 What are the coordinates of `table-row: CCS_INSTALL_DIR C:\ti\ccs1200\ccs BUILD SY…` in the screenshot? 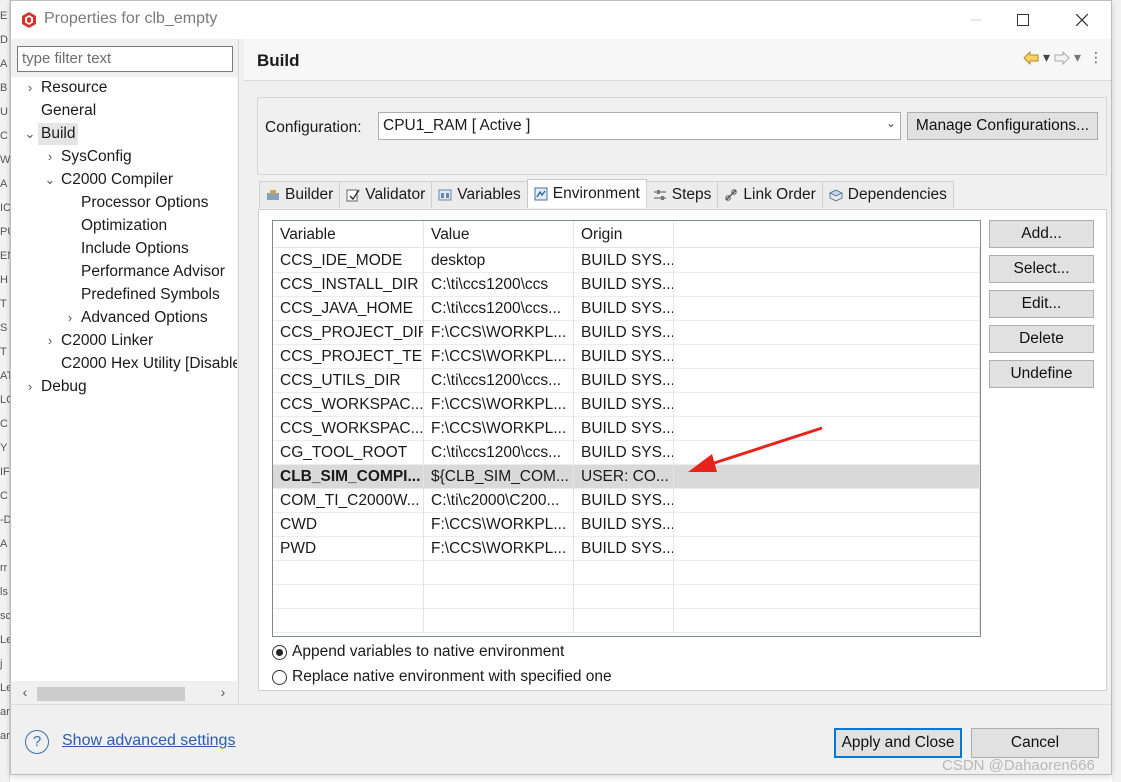 It's located at (626, 285).